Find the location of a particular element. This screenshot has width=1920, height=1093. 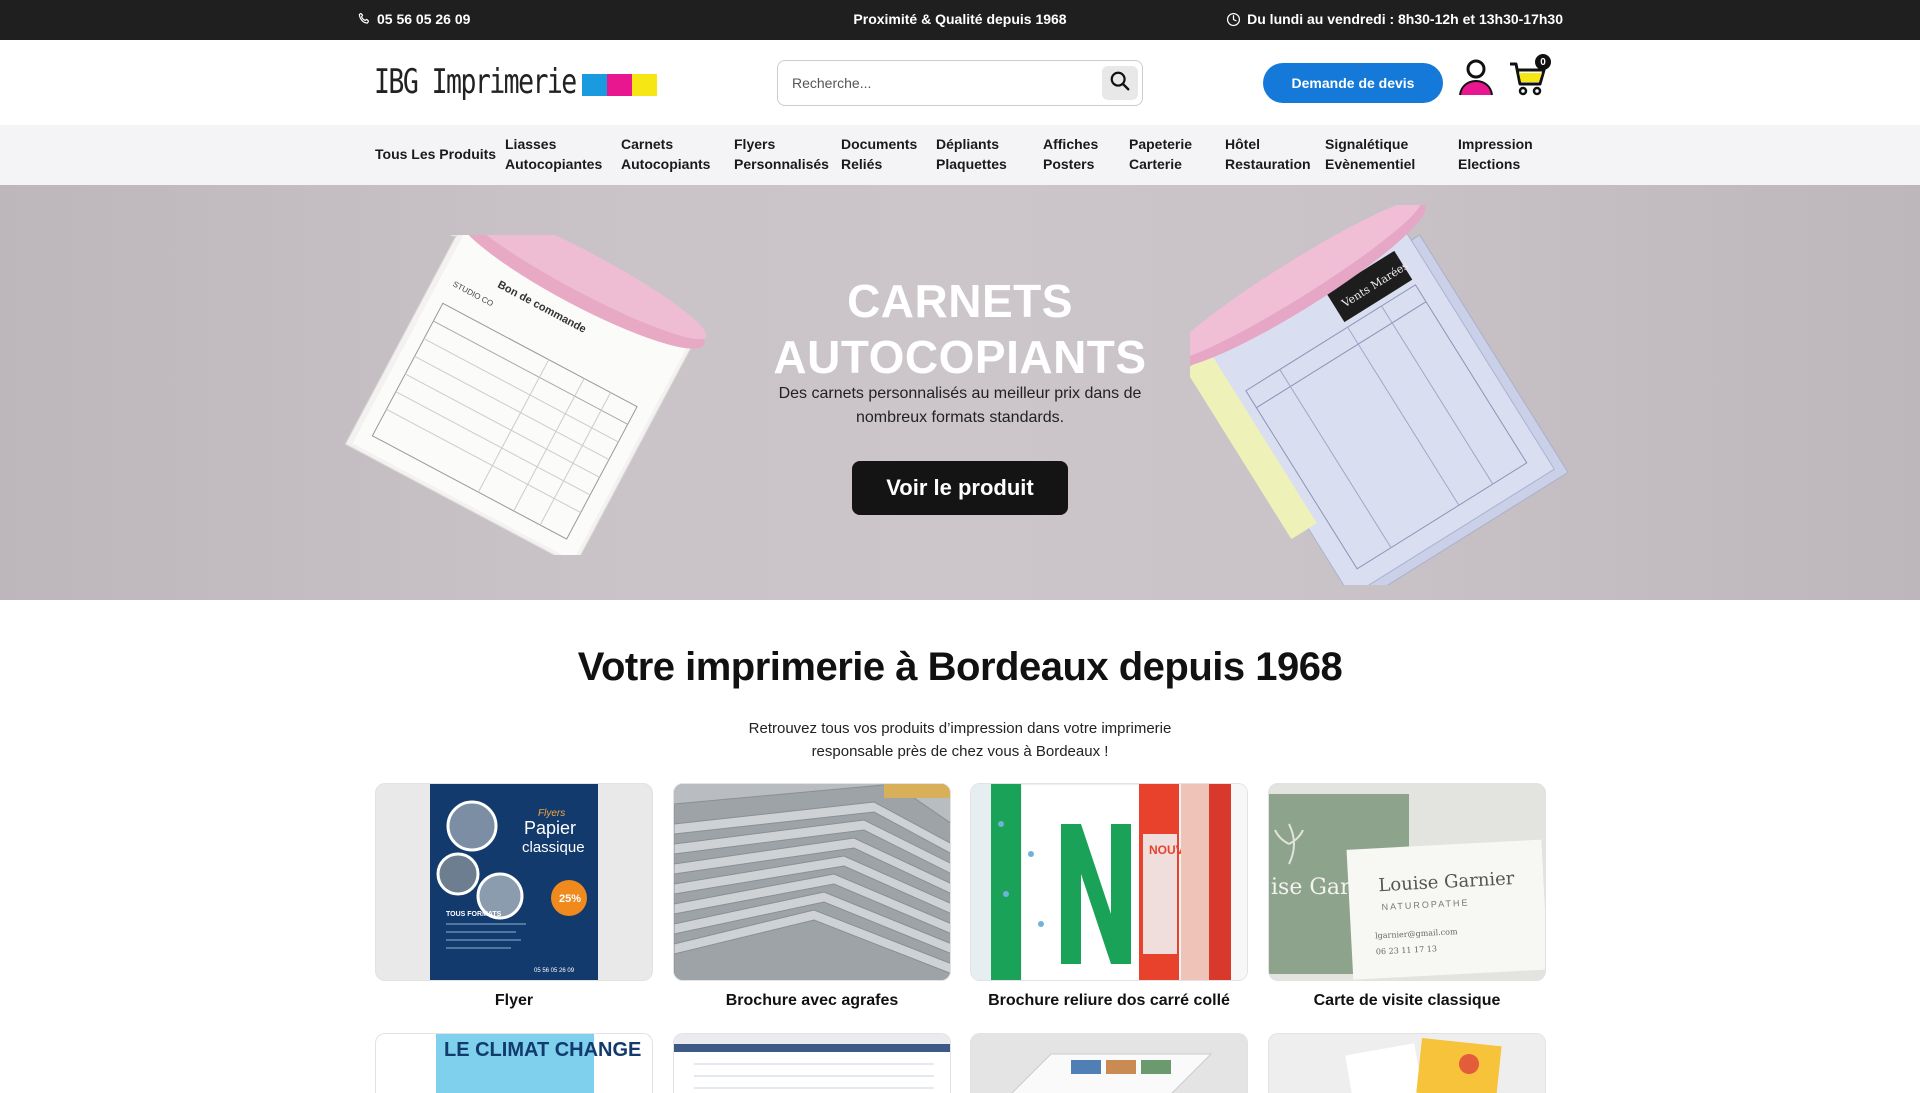

quote-request-button: Demande de devis is located at coordinates (1353, 83).